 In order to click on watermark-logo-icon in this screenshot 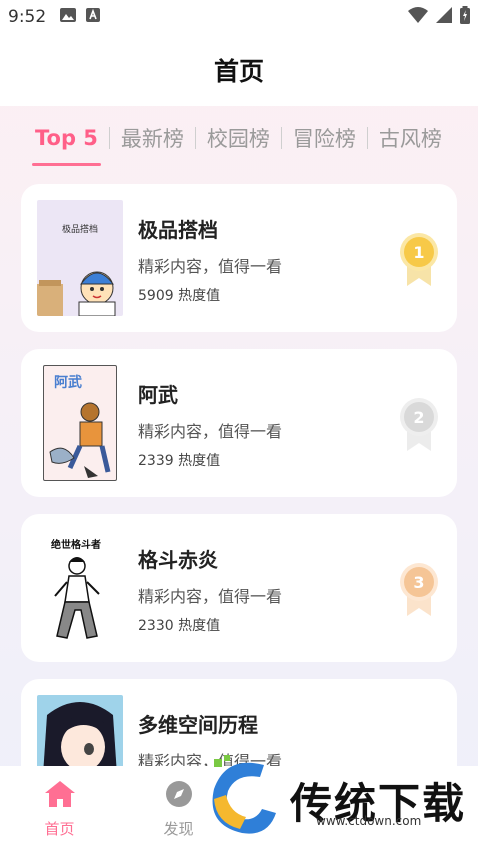, I will do `click(243, 800)`.